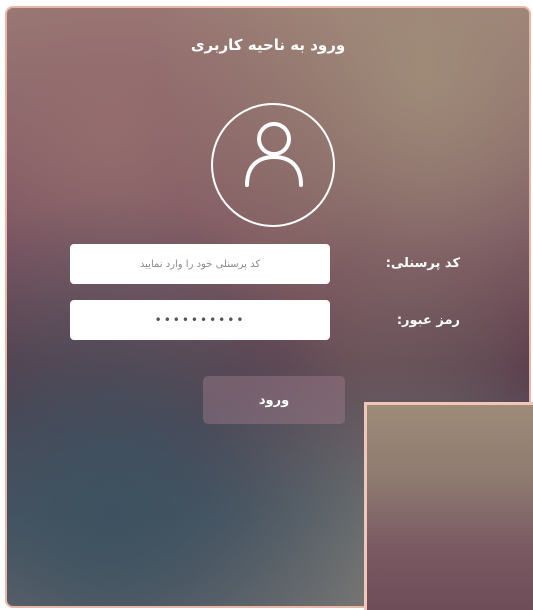  What do you see at coordinates (274, 154) in the screenshot?
I see `user-icon` at bounding box center [274, 154].